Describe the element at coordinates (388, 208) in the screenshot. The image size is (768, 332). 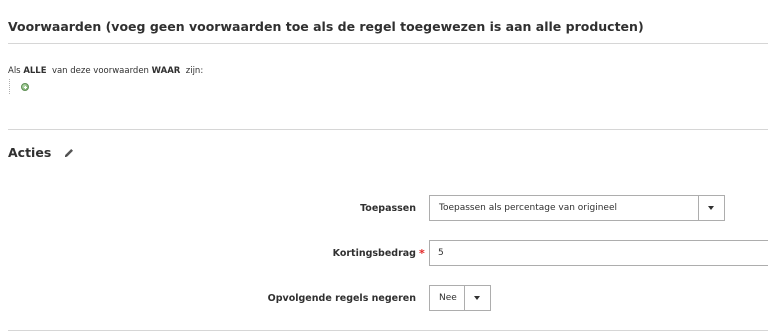
I see `apply-label: Toepassen` at that location.